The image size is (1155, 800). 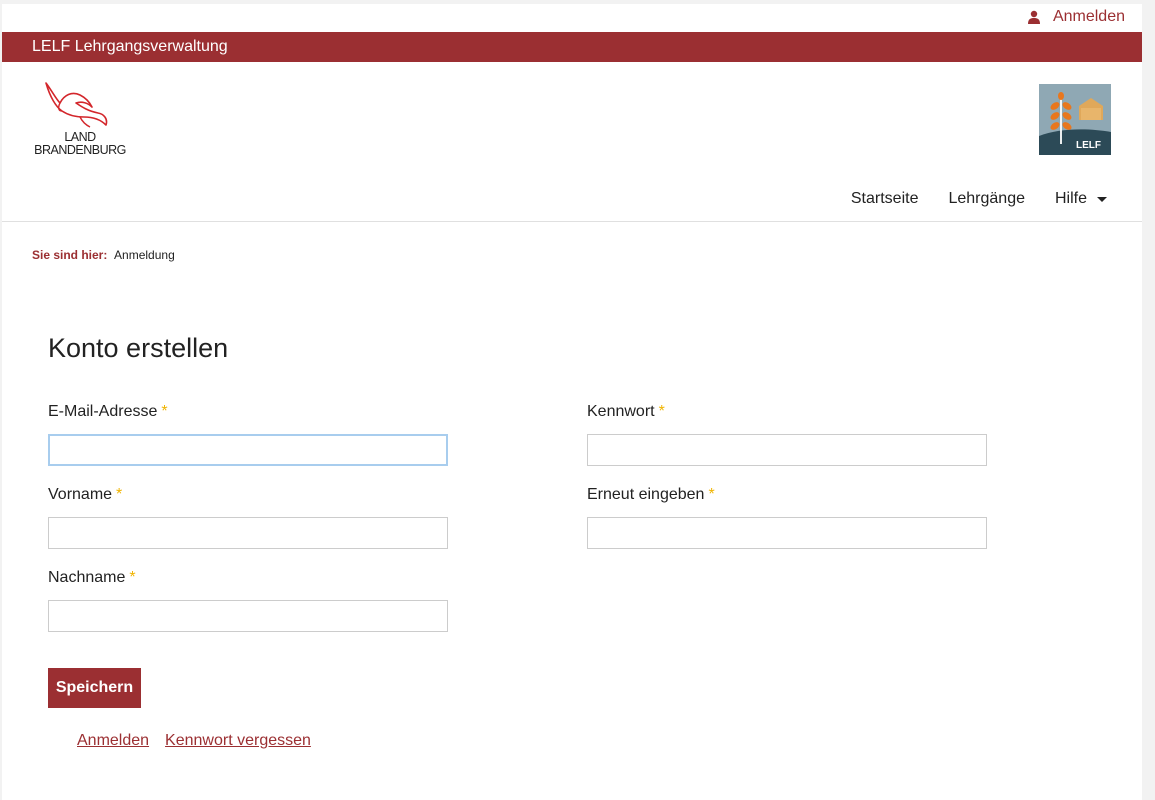 What do you see at coordinates (80, 150) in the screenshot?
I see `logo-text-brandenburg: BRANDENBURG` at bounding box center [80, 150].